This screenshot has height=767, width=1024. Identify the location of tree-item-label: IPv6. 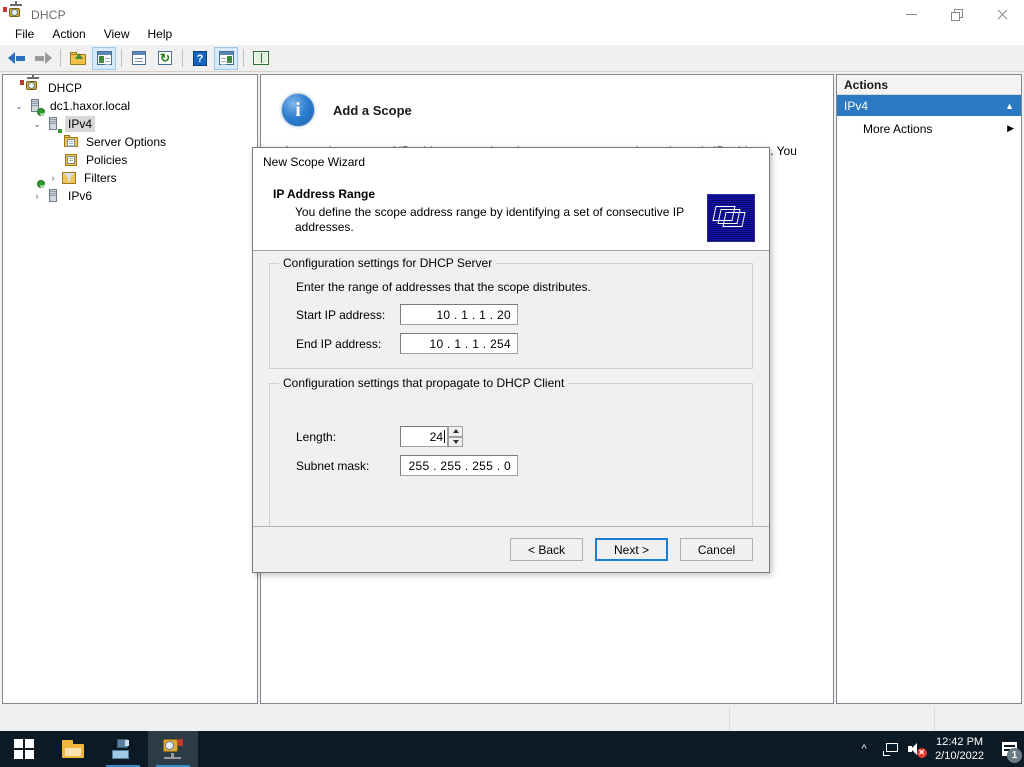
(80, 196).